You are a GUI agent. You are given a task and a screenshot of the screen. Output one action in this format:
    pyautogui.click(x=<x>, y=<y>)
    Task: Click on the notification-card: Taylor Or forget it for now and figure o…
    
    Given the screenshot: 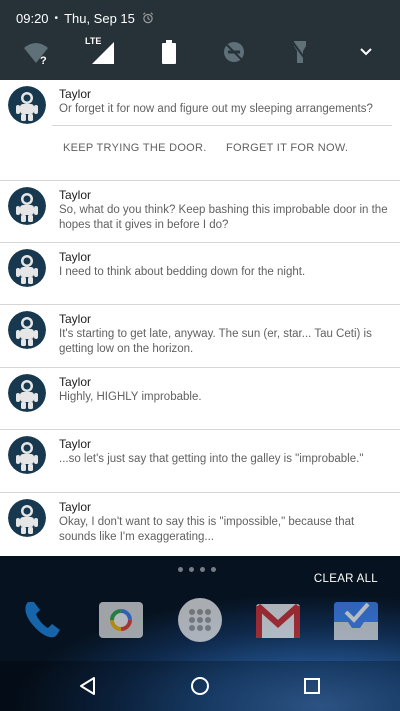 What is the action you would take?
    pyautogui.click(x=200, y=130)
    